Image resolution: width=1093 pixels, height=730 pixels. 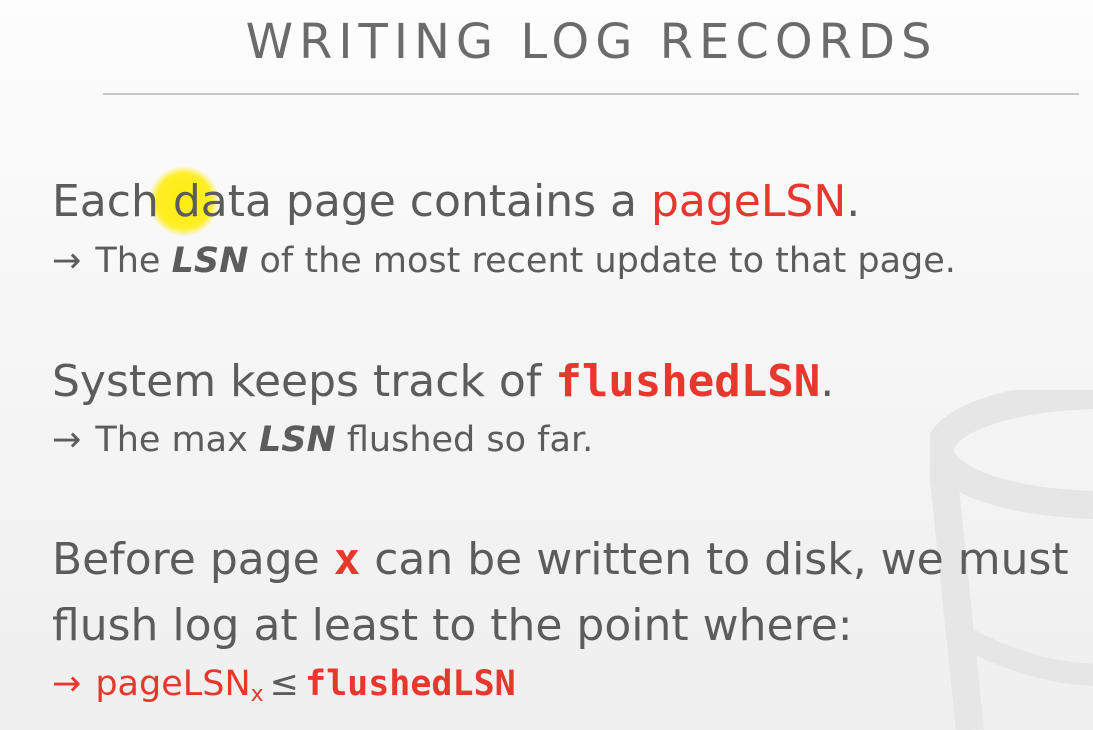 I want to click on sub-text: of the most recent update to that page., so click(x=602, y=261).